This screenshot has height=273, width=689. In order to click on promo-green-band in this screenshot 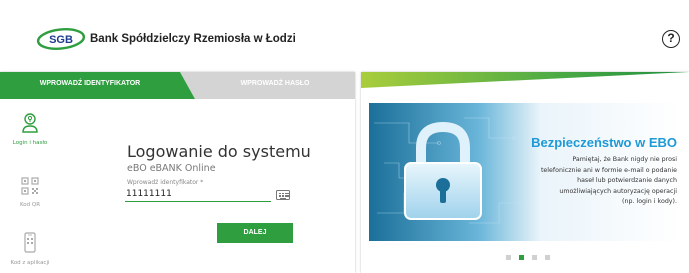, I will do `click(525, 80)`.